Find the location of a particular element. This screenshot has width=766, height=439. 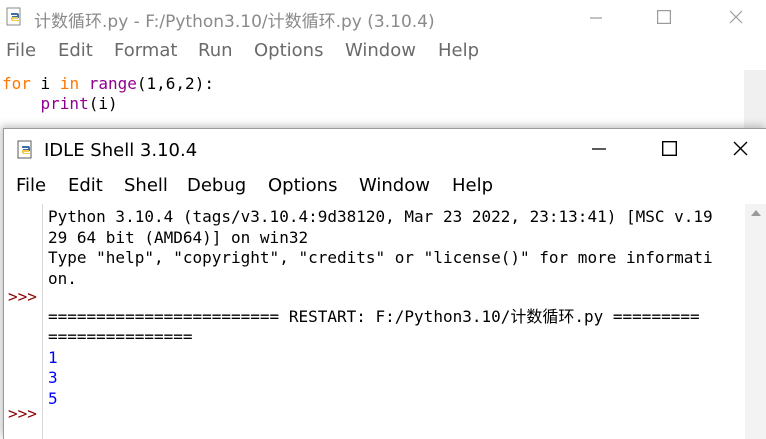

editor-menu-help: Help is located at coordinates (458, 50).